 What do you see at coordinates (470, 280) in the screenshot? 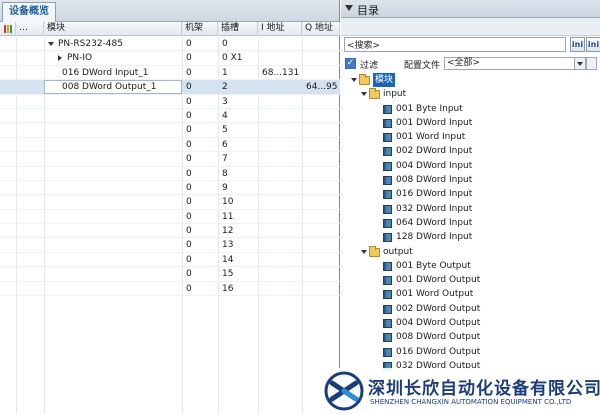
I see `tree-item: 001 DWord Output` at bounding box center [470, 280].